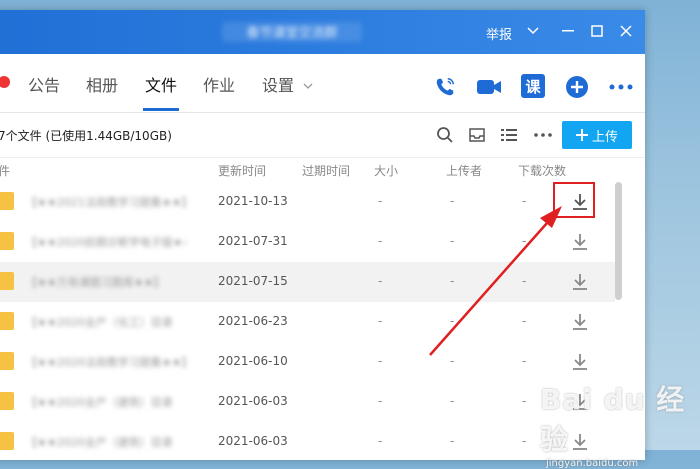  I want to click on video-call-icon, so click(489, 87).